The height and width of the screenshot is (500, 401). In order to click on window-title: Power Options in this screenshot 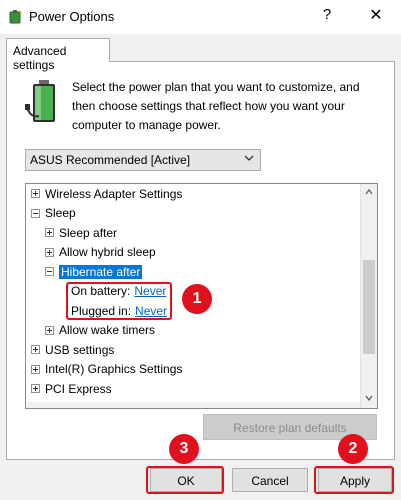, I will do `click(72, 16)`.